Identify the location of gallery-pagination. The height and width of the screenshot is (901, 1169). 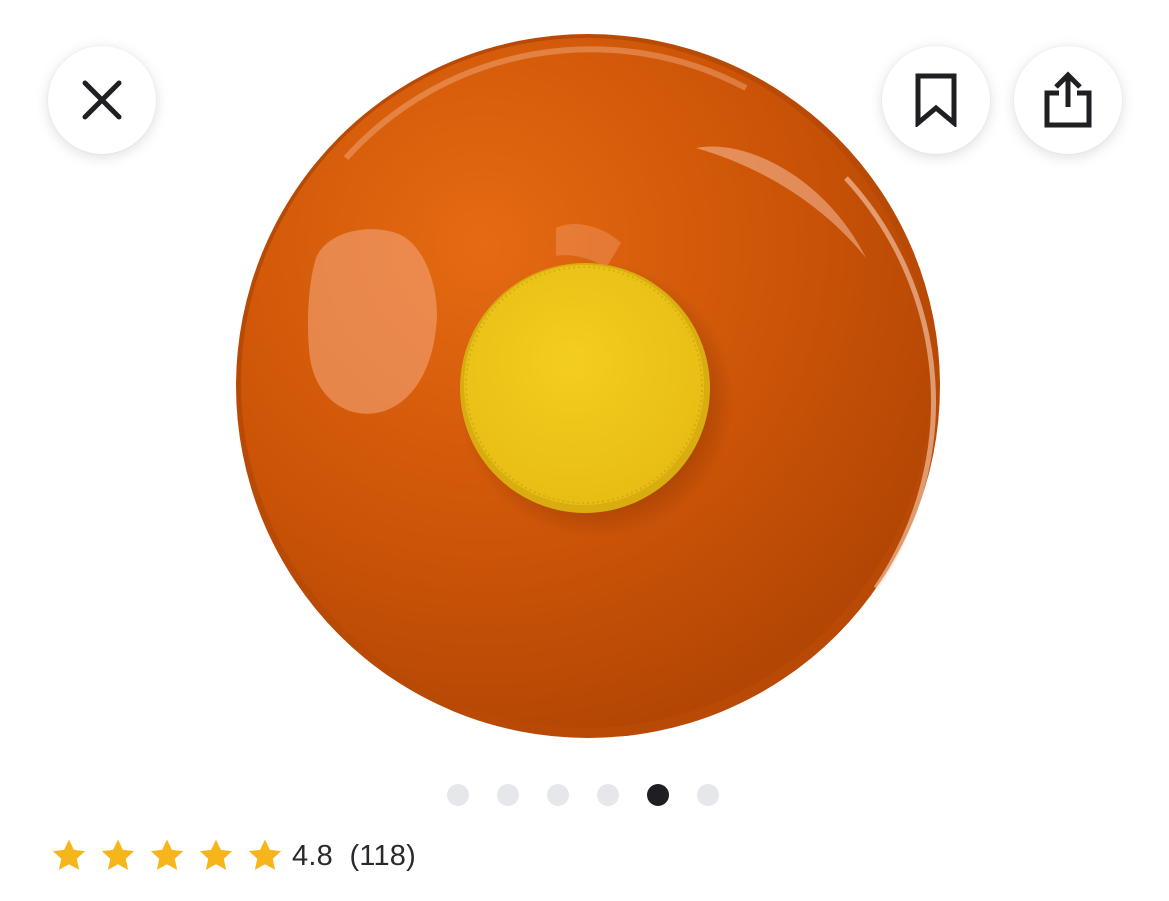
(583, 795).